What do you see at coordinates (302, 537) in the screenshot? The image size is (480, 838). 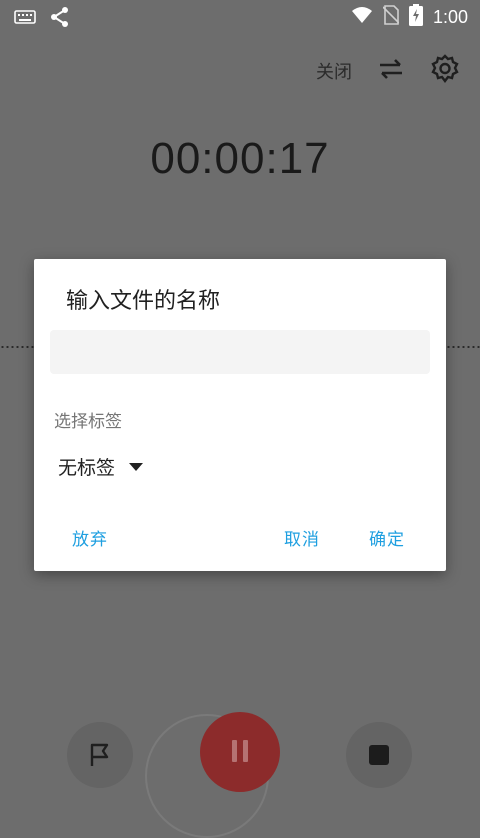 I see `cancel-button: 取消` at bounding box center [302, 537].